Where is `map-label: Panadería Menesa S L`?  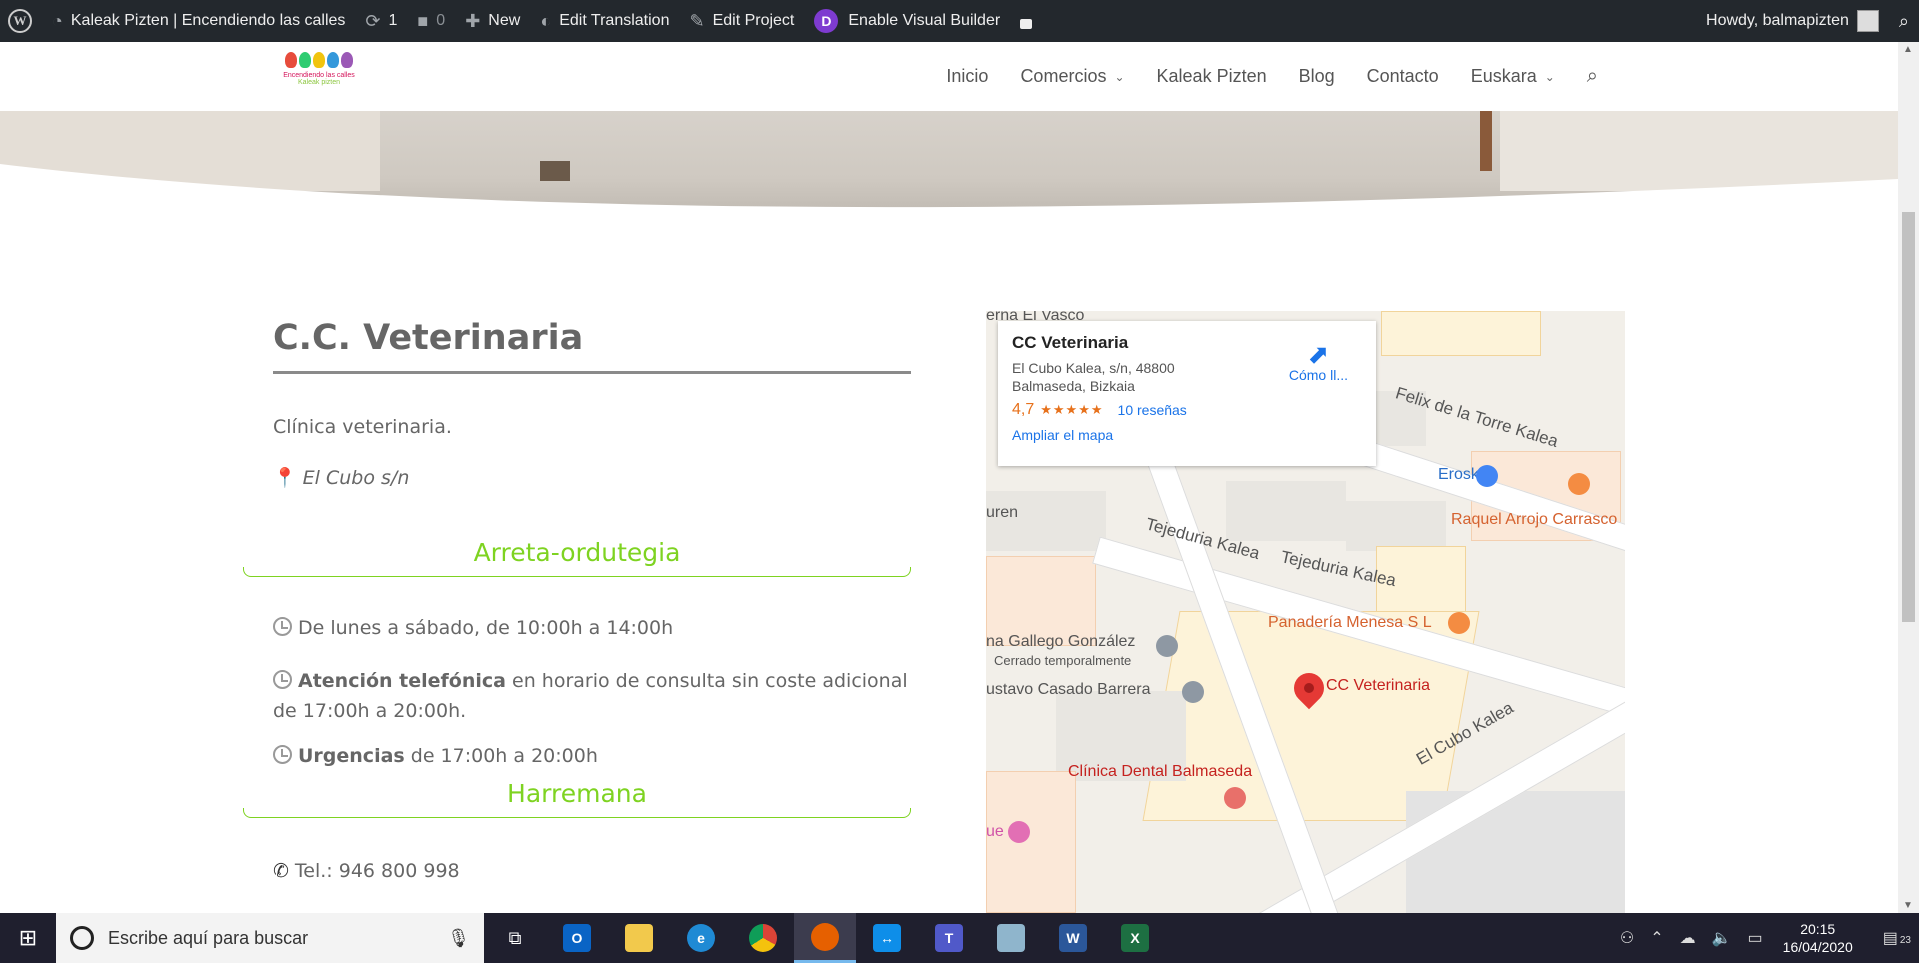 map-label: Panadería Menesa S L is located at coordinates (1350, 622).